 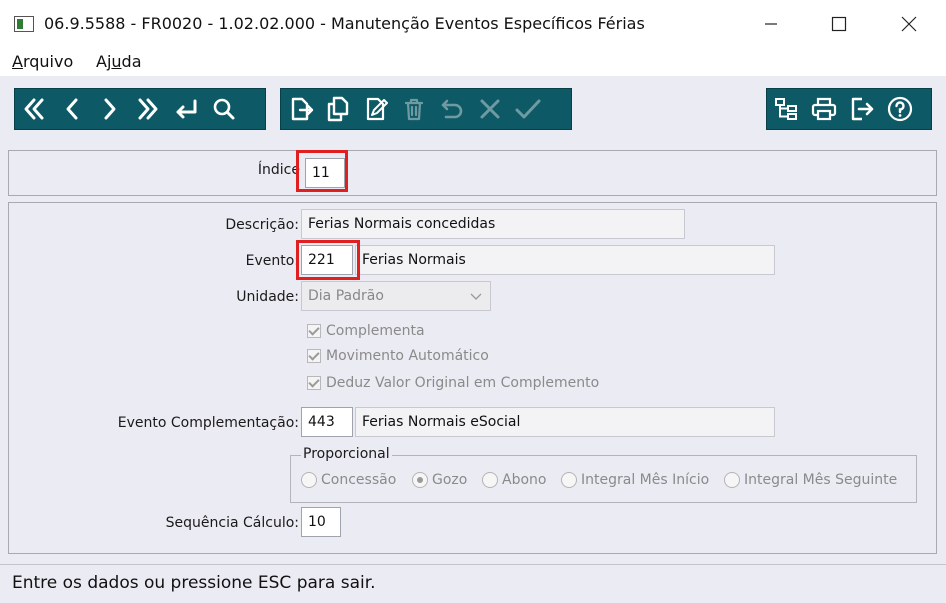 I want to click on menu-ajuda-pre: Aj, so click(x=104, y=61).